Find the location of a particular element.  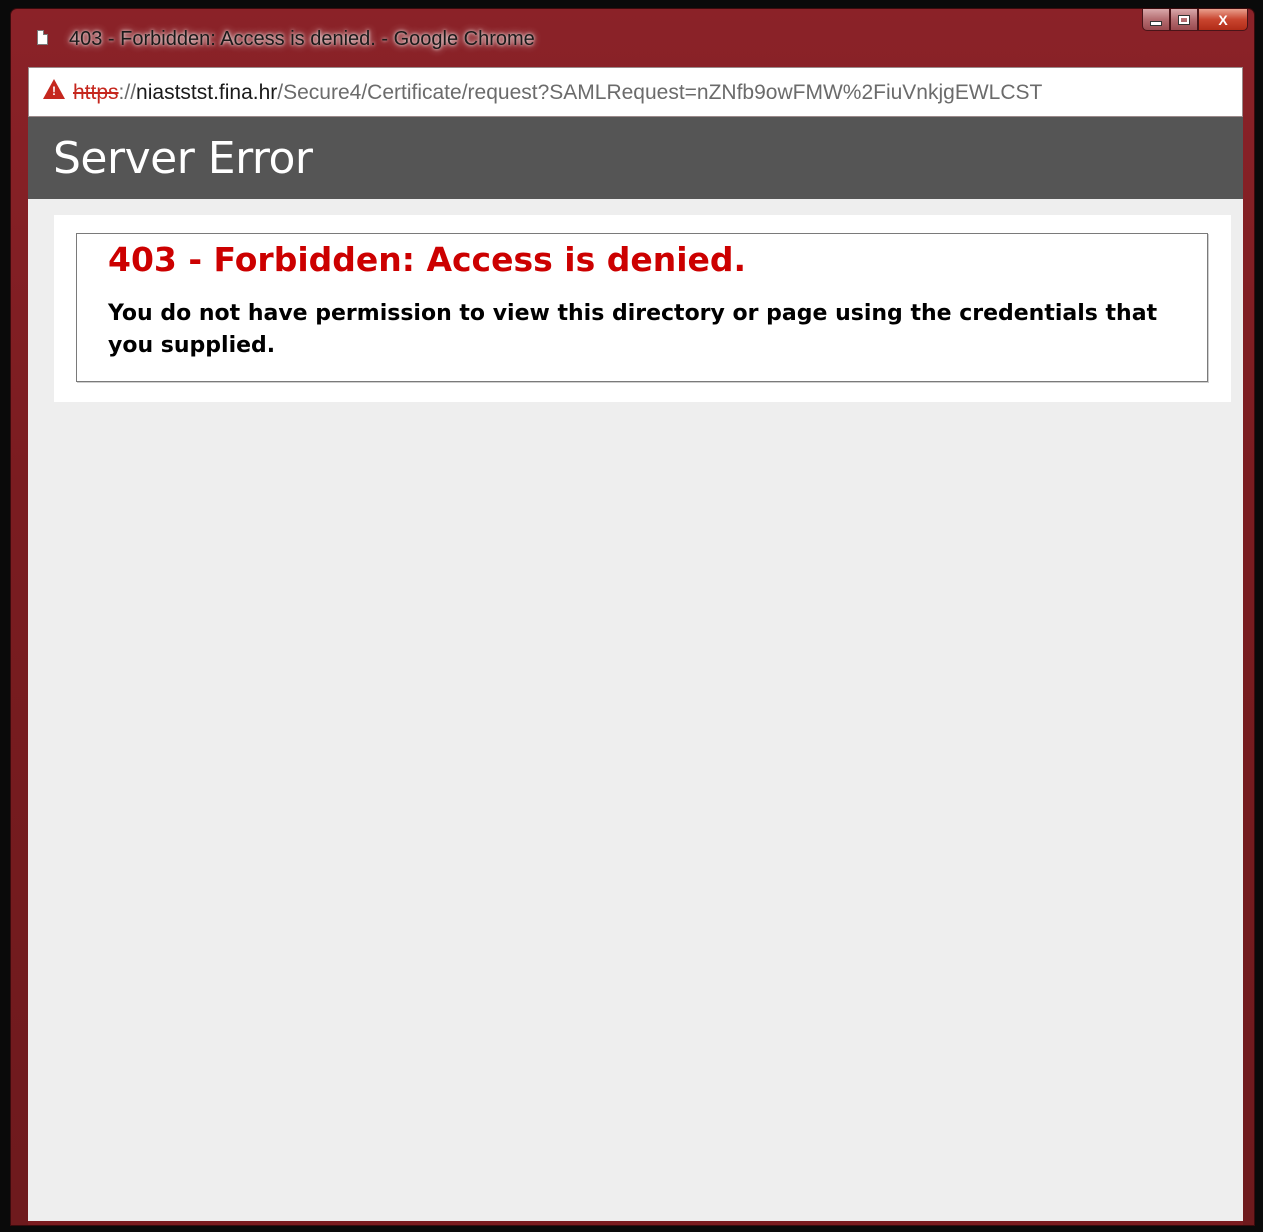

url-scheme: https is located at coordinates (96, 92).